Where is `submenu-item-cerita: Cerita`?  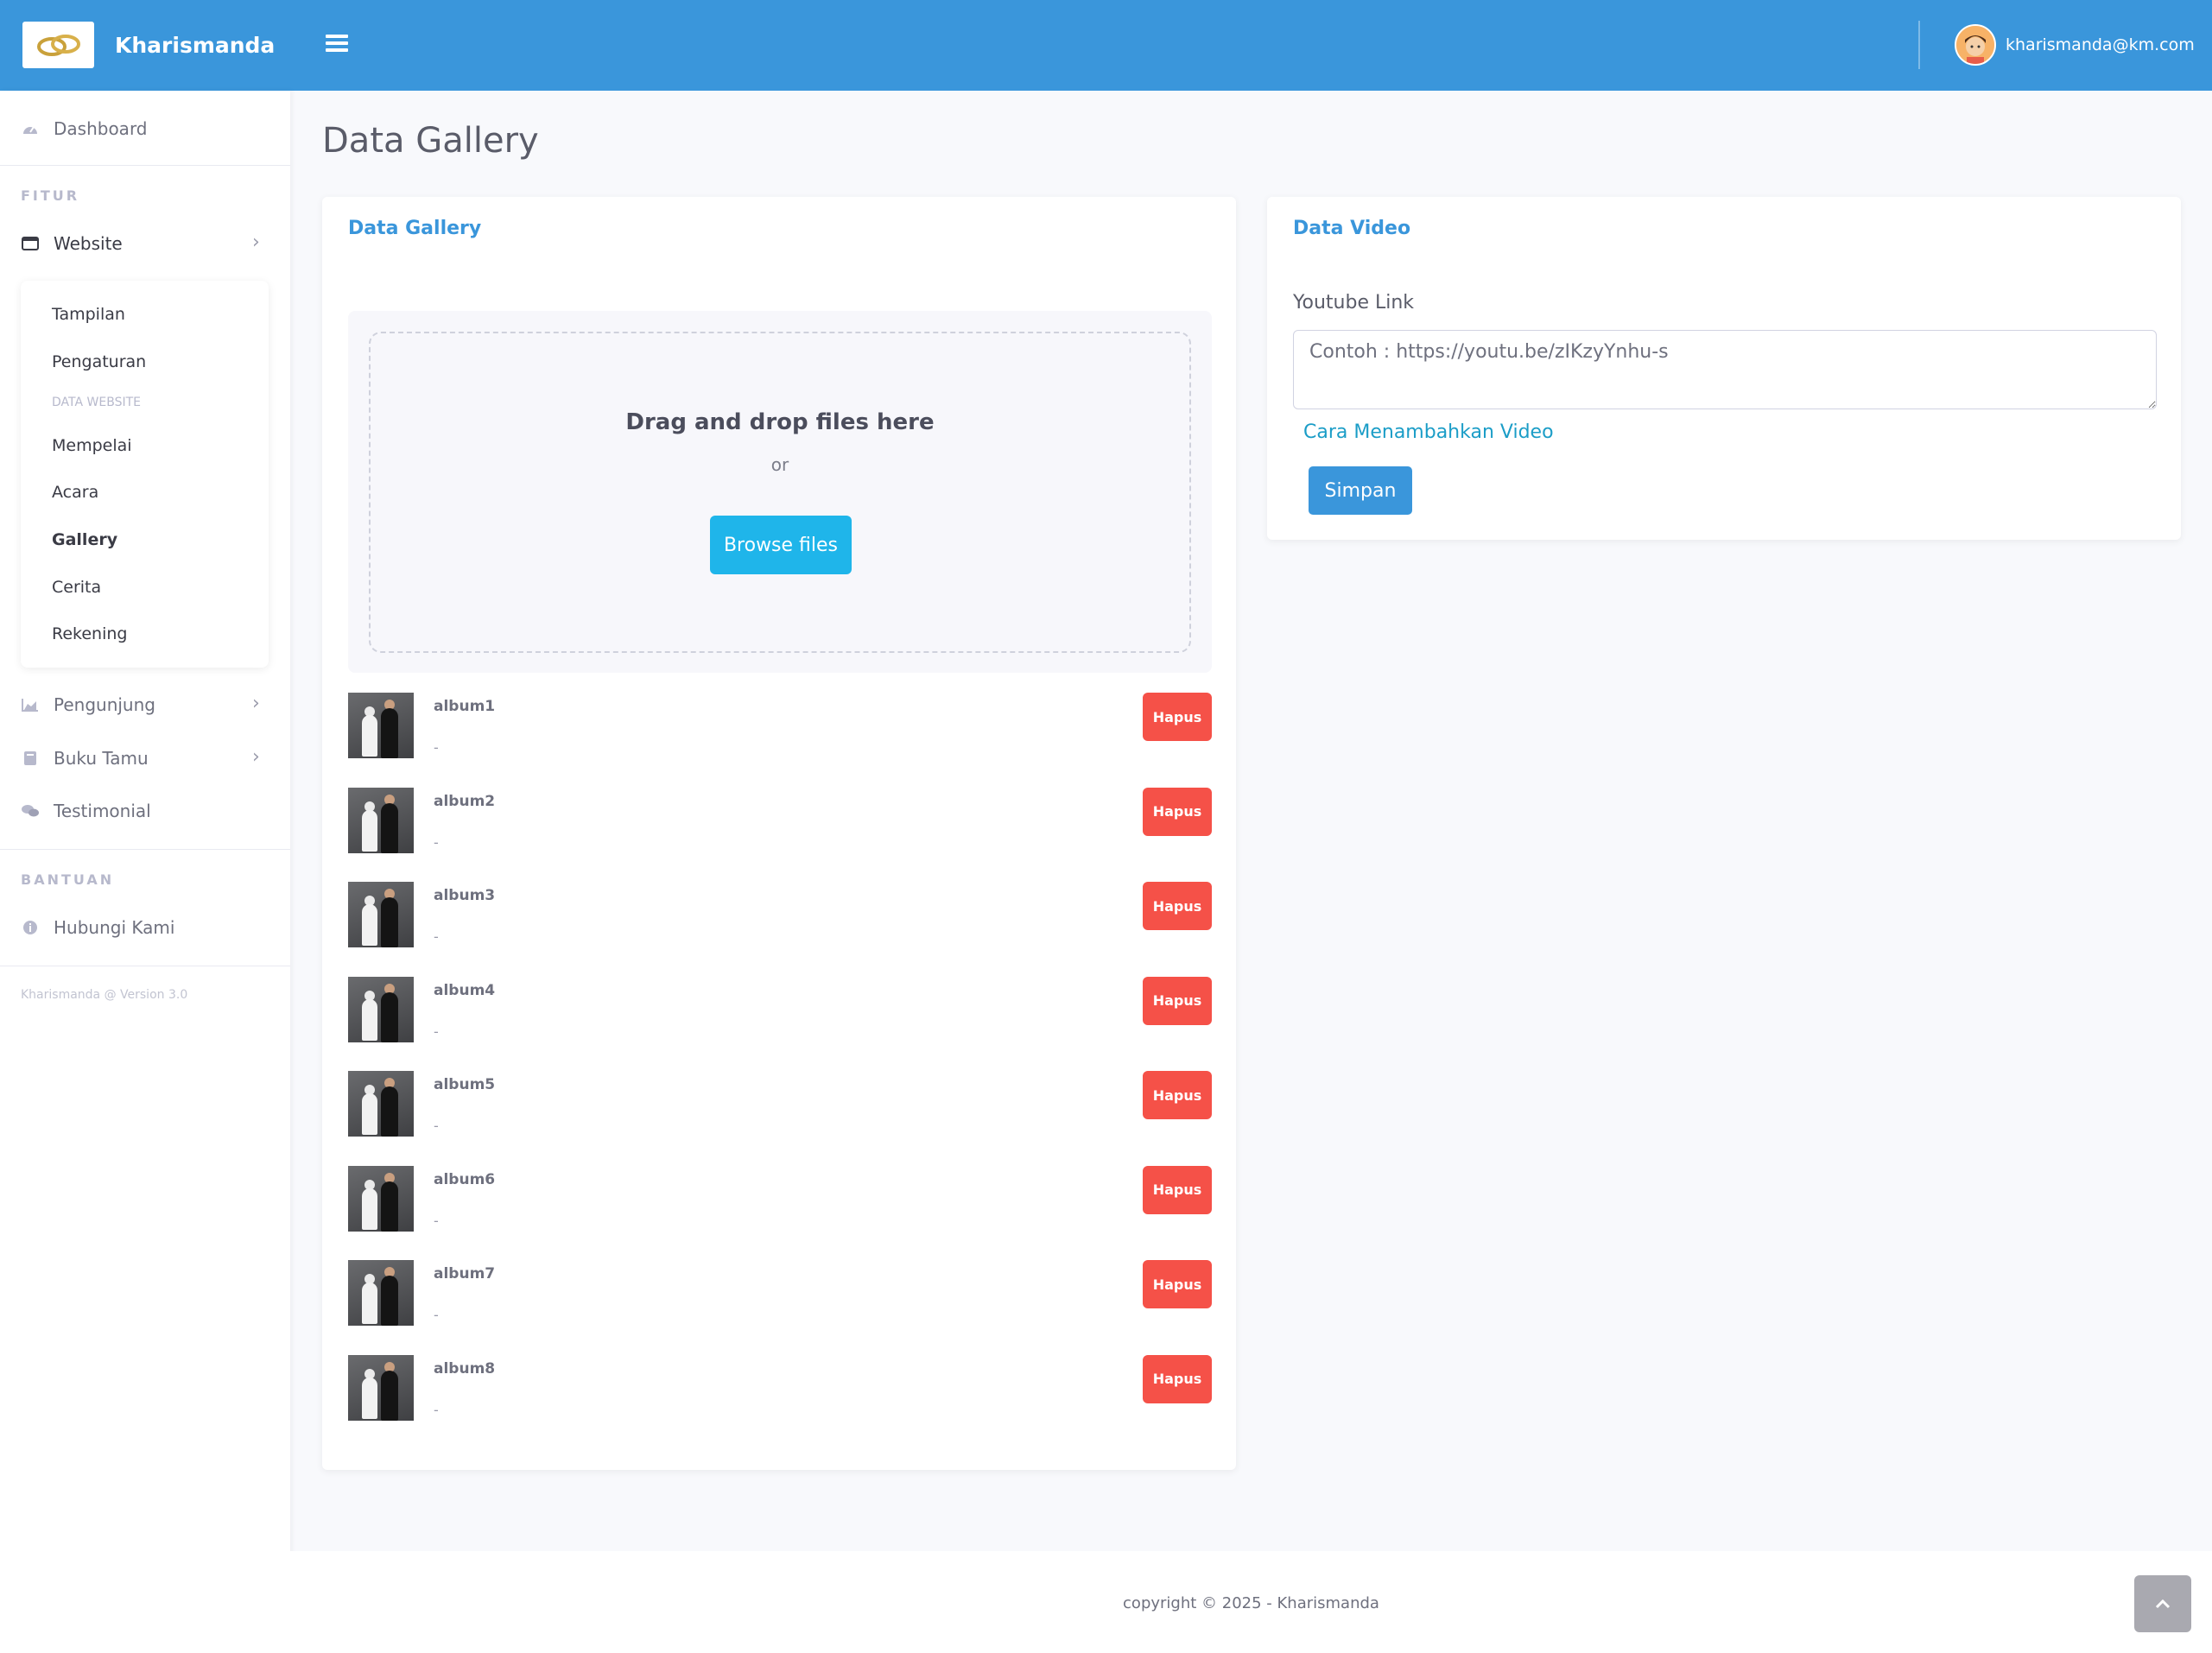
submenu-item-cerita: Cerita is located at coordinates (76, 587).